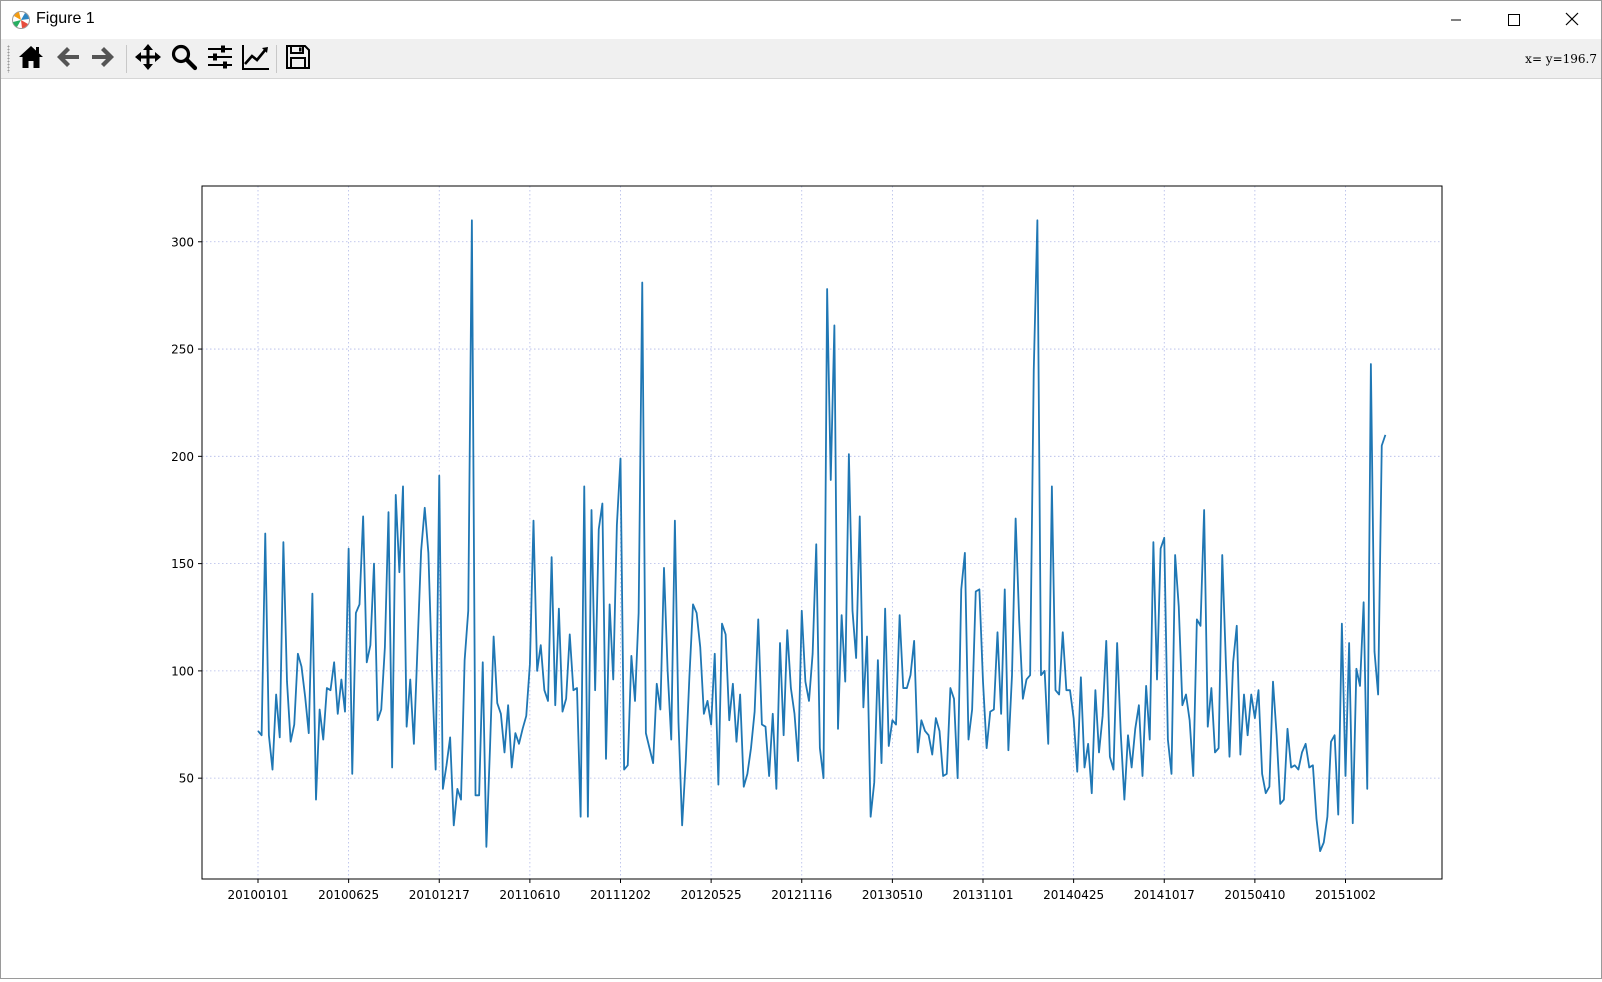 Image resolution: width=1602 pixels, height=982 pixels. What do you see at coordinates (182, 564) in the screenshot?
I see `y-tick-label: 150` at bounding box center [182, 564].